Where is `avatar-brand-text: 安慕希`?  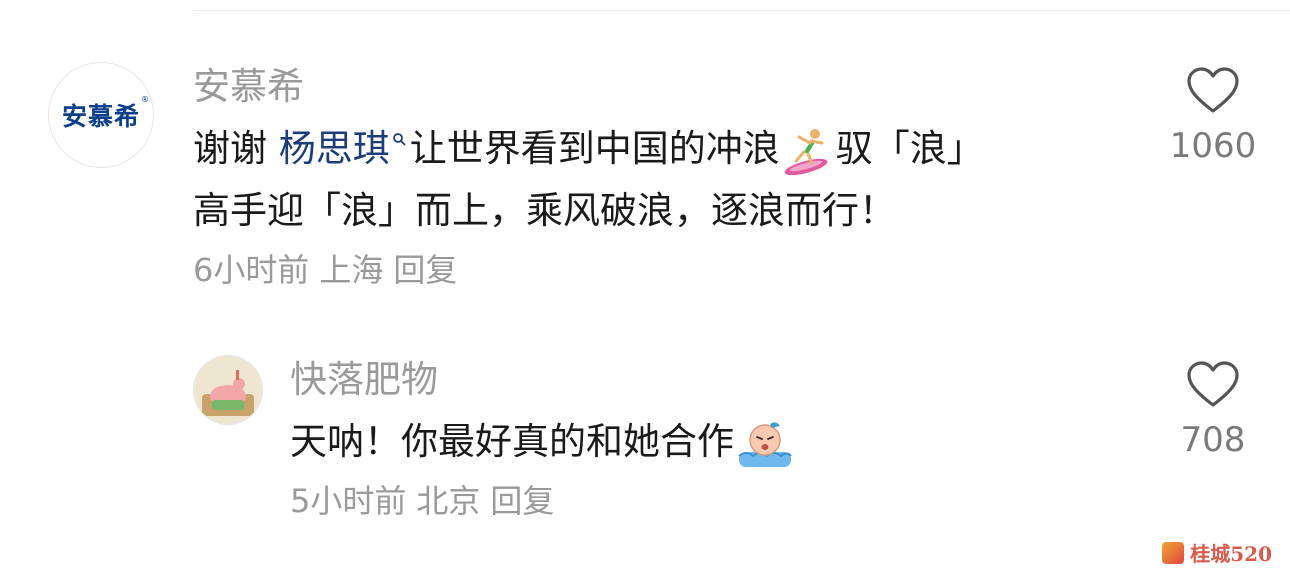 avatar-brand-text: 安慕希 is located at coordinates (100, 116).